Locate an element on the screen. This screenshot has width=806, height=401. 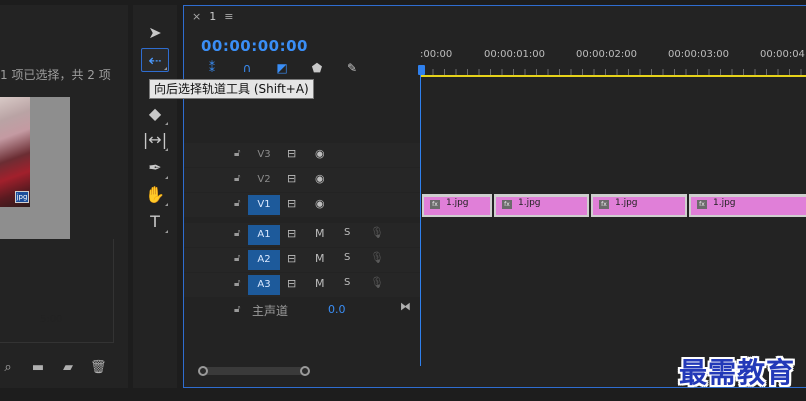
timeline-settings-wrench-icon: ✎ is located at coordinates (352, 68).